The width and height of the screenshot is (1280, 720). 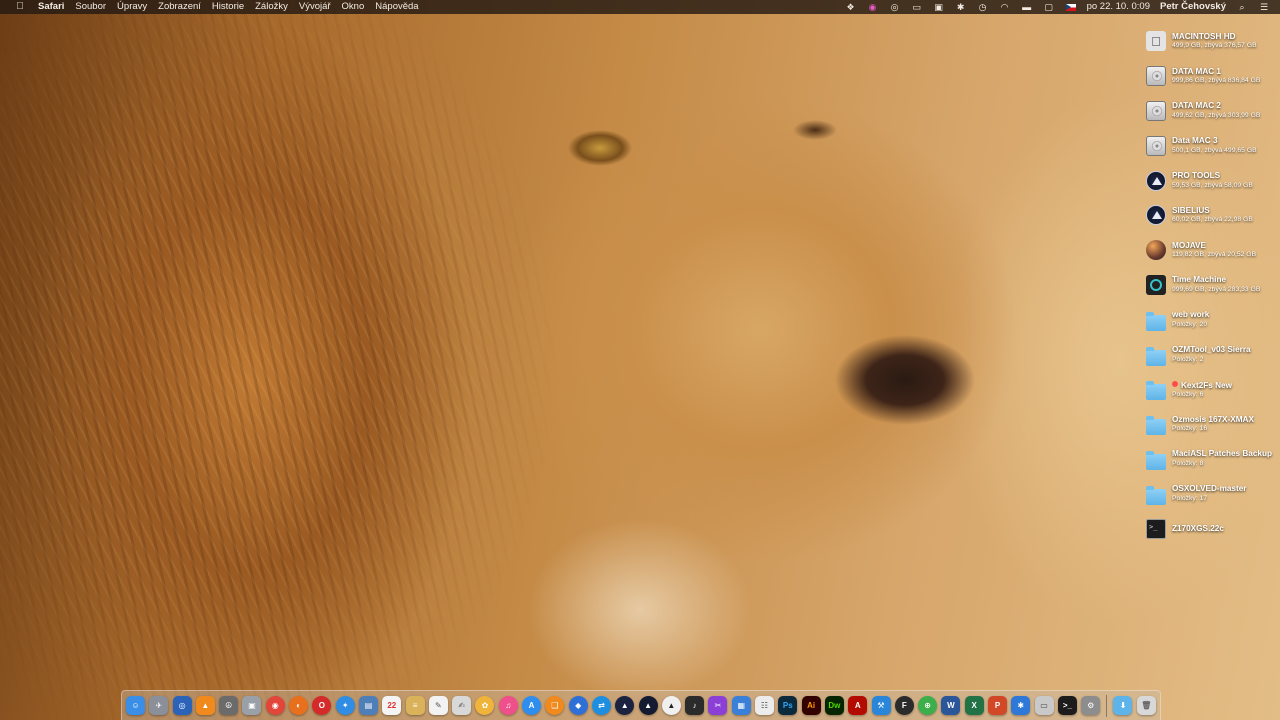 I want to click on notification-center-icon: ☰, so click(x=1264, y=7).